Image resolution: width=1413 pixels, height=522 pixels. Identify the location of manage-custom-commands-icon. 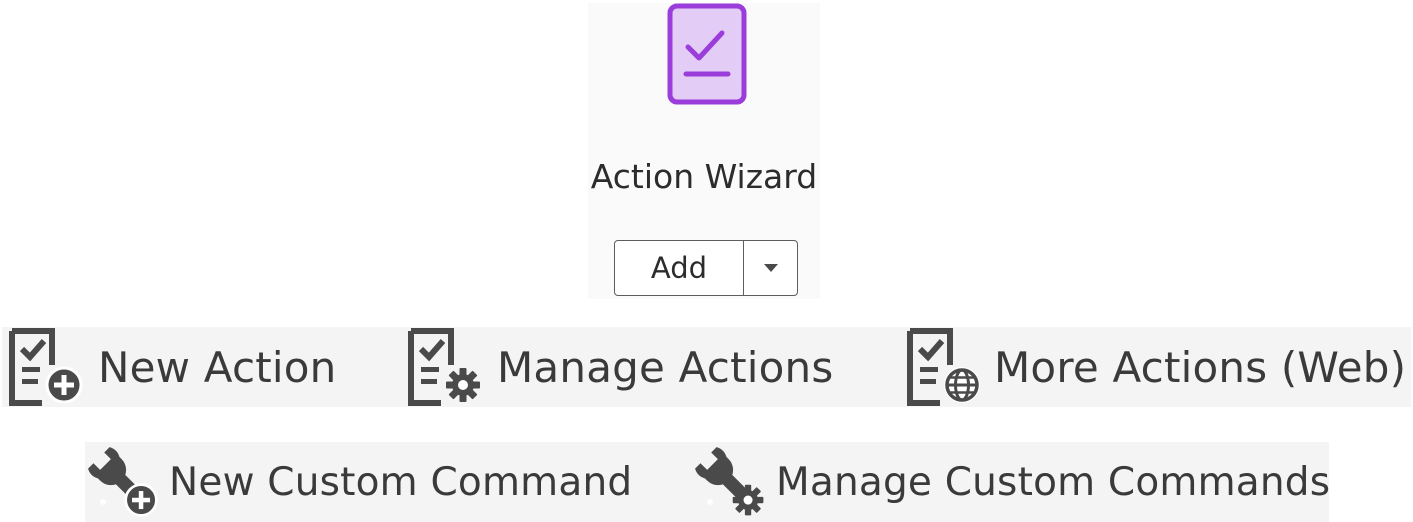
(730, 482).